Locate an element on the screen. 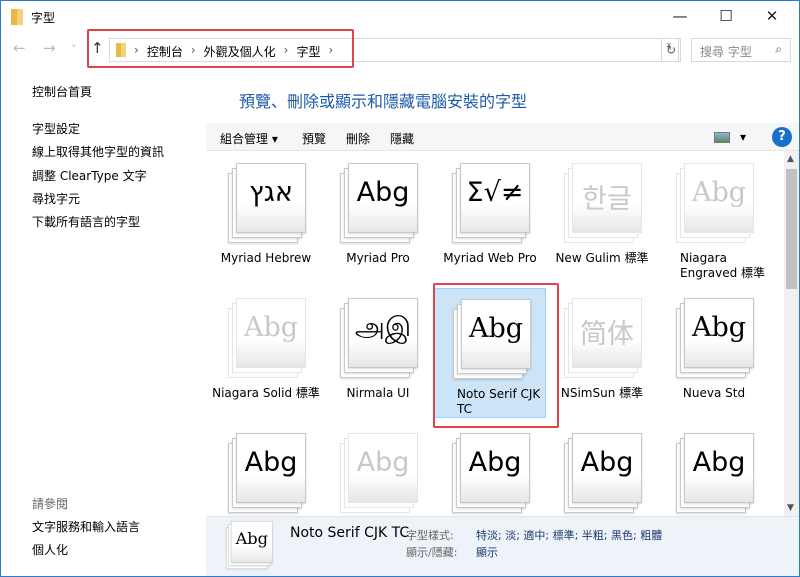 The height and width of the screenshot is (577, 800). font-preview-icon: Abg is located at coordinates (249, 545).